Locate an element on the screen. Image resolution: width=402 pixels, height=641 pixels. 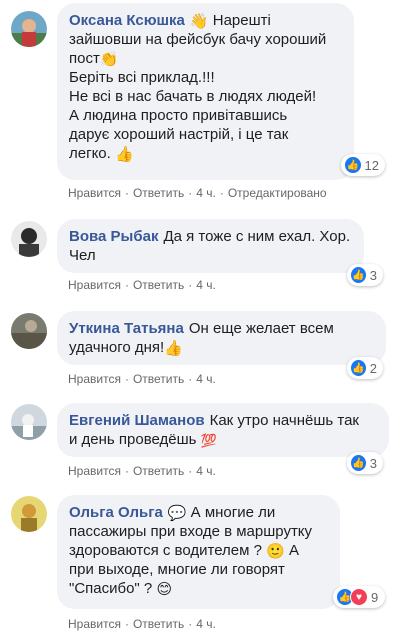
speech-balloon-icon: 💬 is located at coordinates (177, 513).